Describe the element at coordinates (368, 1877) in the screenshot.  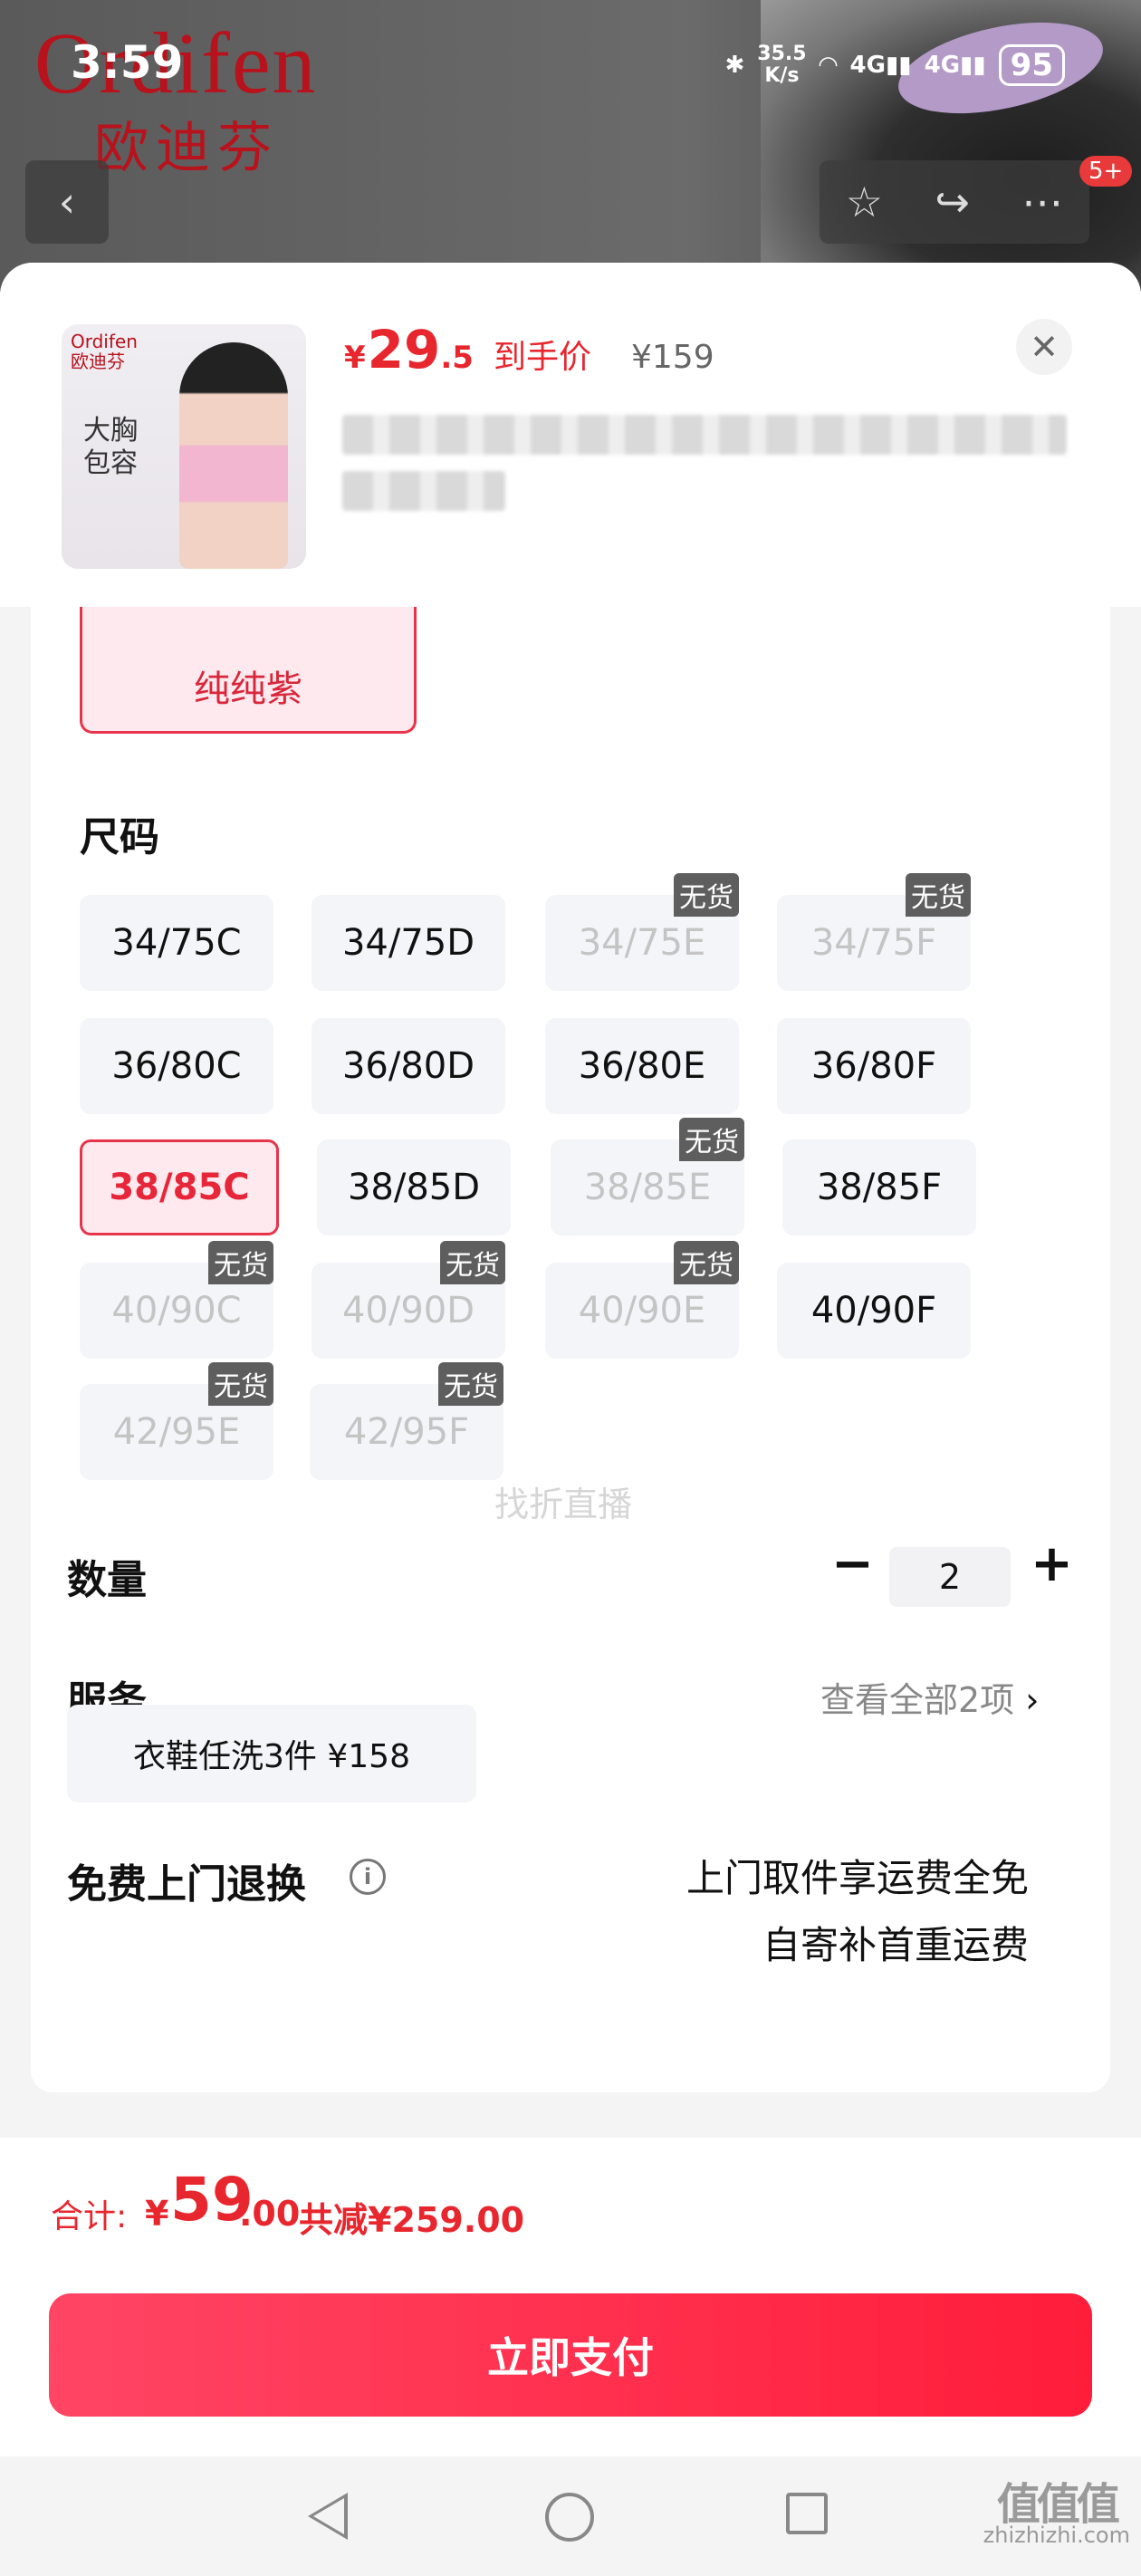
I see `info-icon: i` at that location.